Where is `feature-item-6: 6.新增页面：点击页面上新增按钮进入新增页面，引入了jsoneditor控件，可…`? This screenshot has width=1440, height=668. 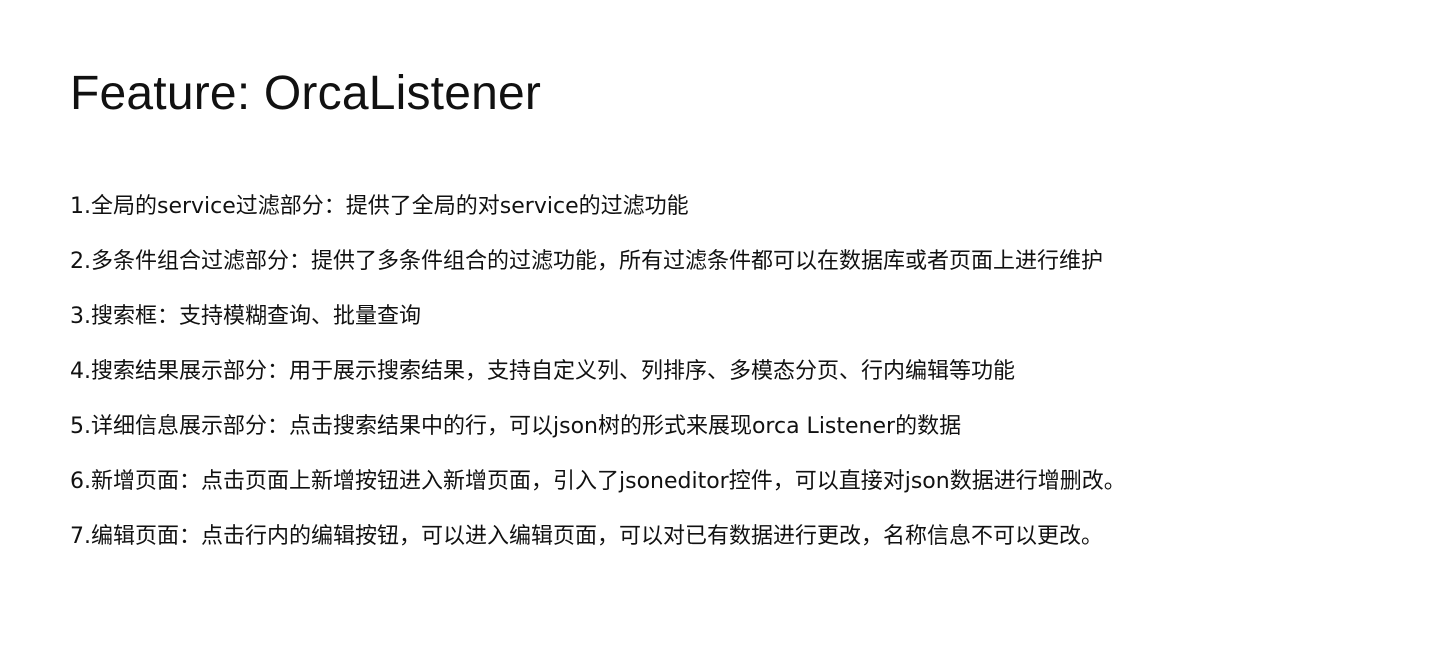 feature-item-6: 6.新增页面：点击页面上新增按钮进入新增页面，引入了jsoneditor控件，可… is located at coordinates (598, 481).